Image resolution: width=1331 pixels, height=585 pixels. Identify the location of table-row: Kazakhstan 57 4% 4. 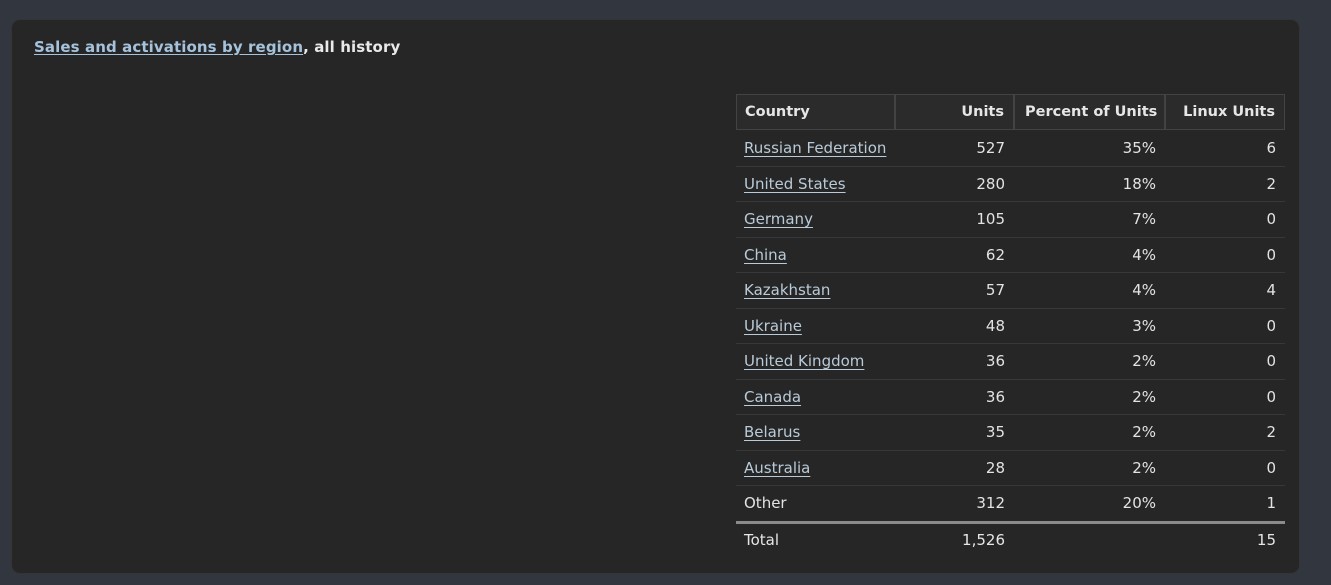
(1010, 290).